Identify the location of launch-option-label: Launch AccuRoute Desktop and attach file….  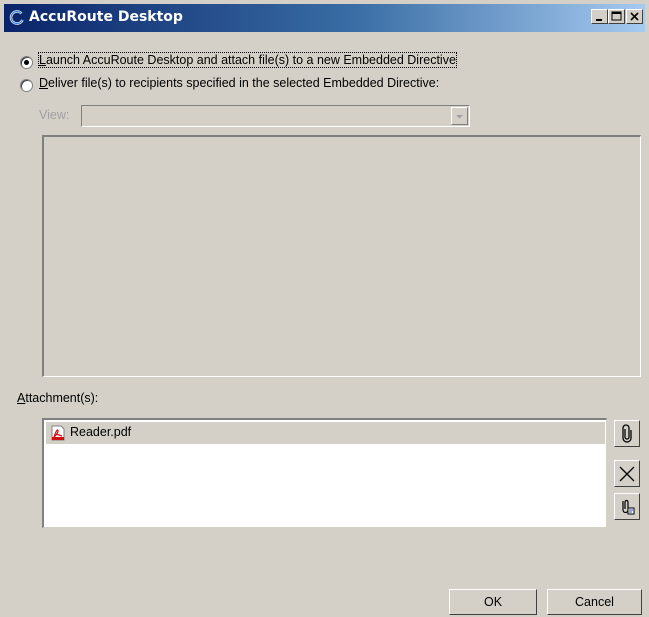
(247, 60).